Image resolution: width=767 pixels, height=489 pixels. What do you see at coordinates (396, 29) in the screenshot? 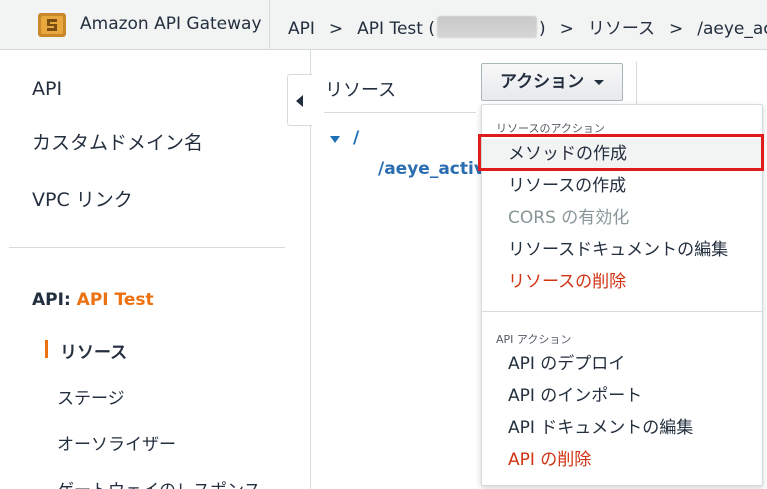
I see `breadcrumb-api-test: API Test (` at bounding box center [396, 29].